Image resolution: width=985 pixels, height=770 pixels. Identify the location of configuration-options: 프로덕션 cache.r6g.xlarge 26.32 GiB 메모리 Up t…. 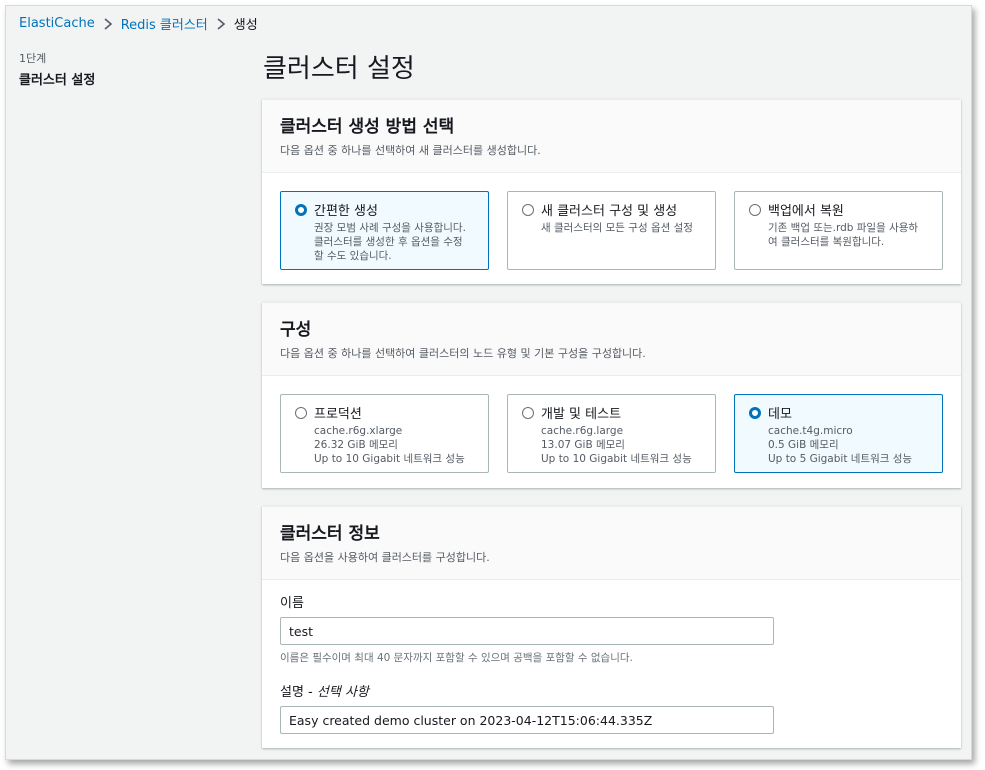
(611, 433).